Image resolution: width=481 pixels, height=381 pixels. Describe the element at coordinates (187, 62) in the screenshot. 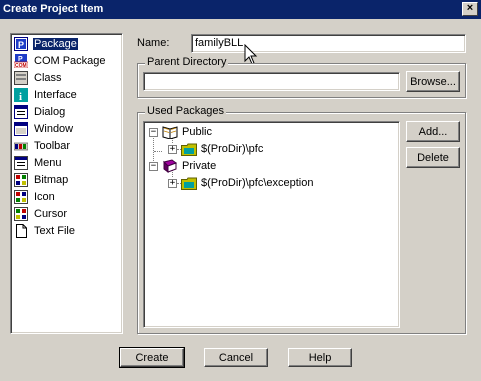

I see `parent-directory-label: Parent Directory` at that location.